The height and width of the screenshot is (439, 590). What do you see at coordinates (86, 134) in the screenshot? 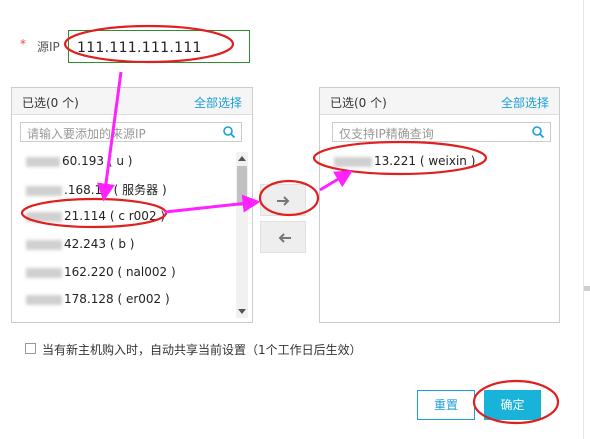
I see `left-search-placeholder: 请输入要添加的来源IP` at bounding box center [86, 134].